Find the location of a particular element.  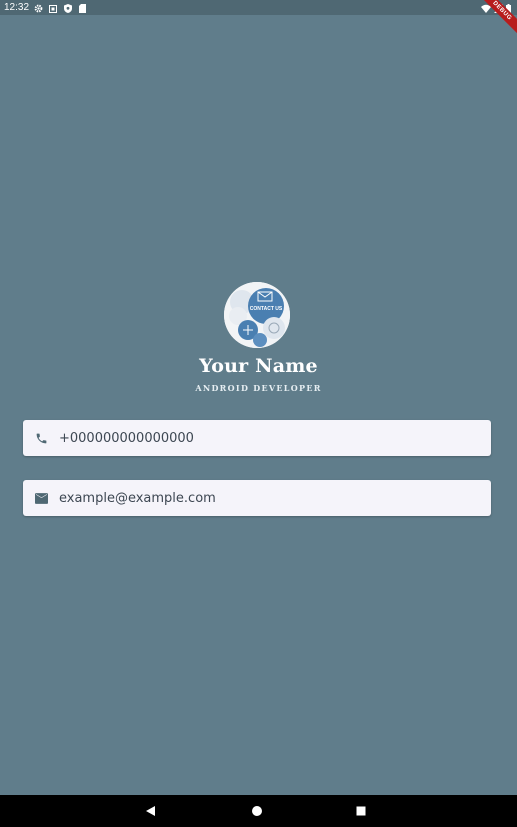

recents-icon is located at coordinates (361, 811).